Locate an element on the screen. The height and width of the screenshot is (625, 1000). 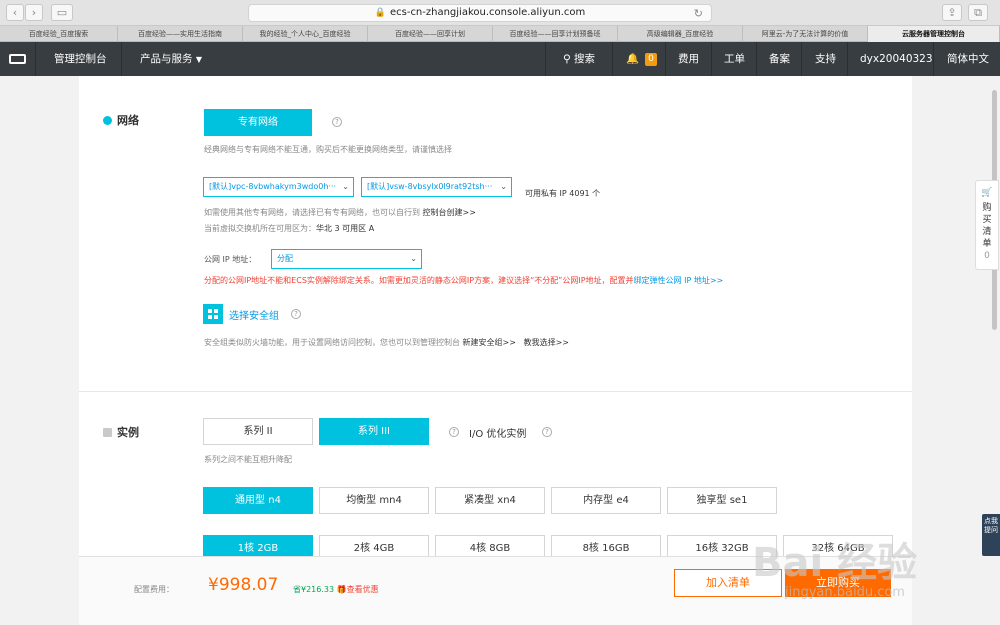
section-divider is located at coordinates (495, 391).